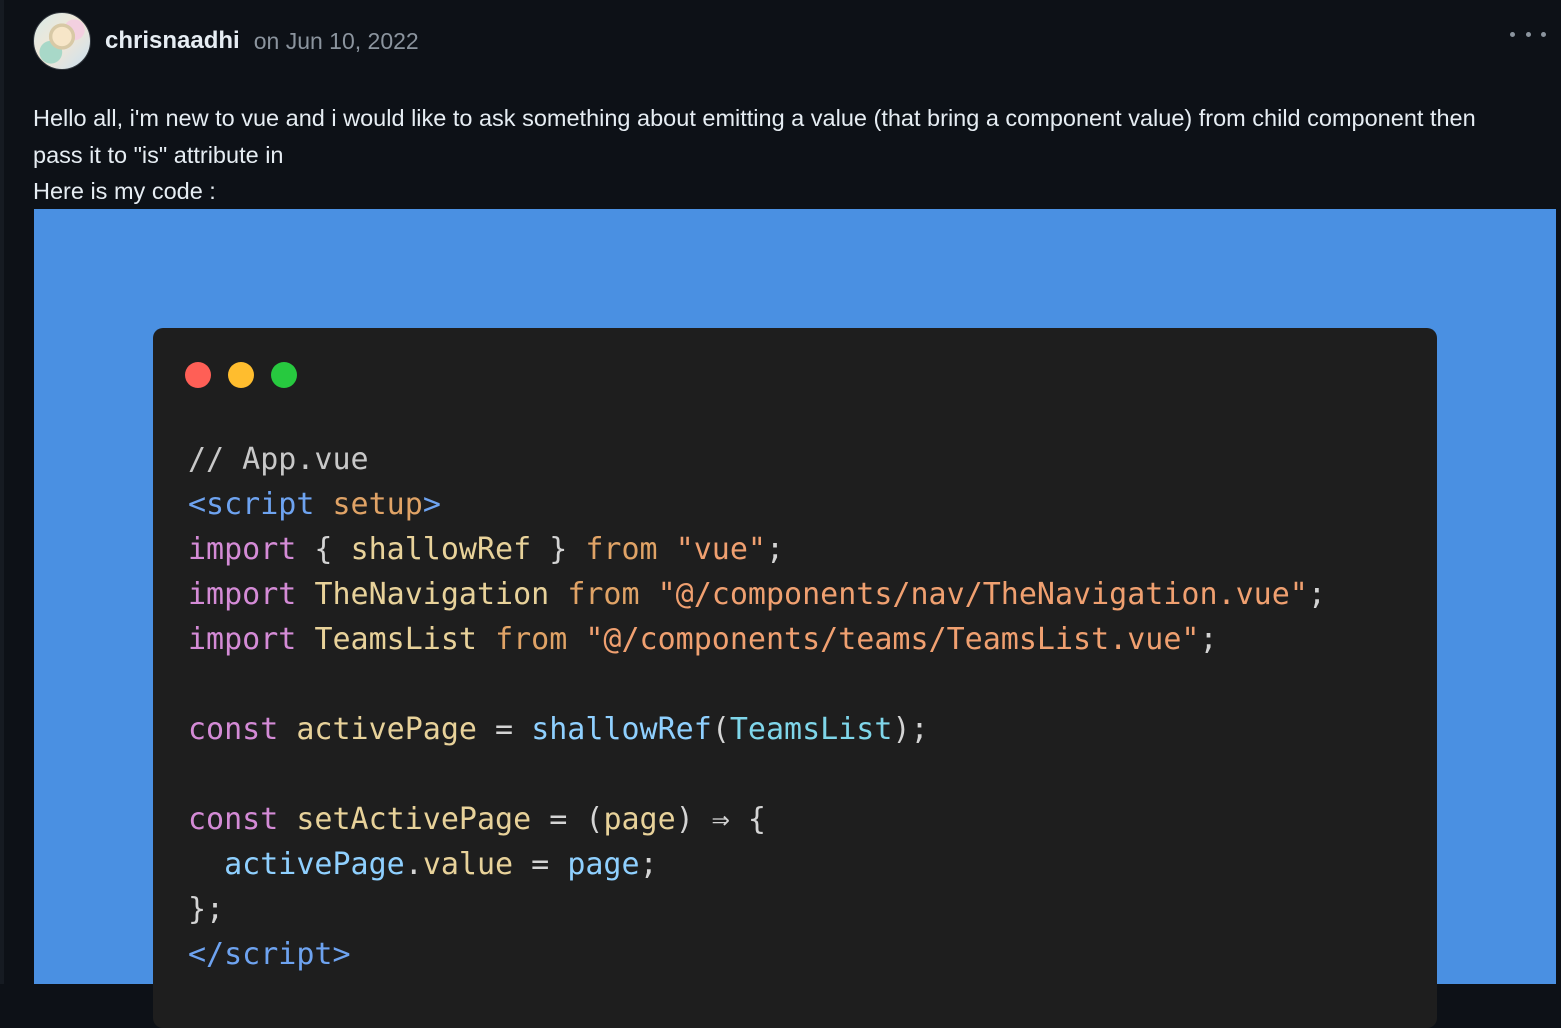  What do you see at coordinates (567, 819) in the screenshot?
I see `code-token: = (` at bounding box center [567, 819].